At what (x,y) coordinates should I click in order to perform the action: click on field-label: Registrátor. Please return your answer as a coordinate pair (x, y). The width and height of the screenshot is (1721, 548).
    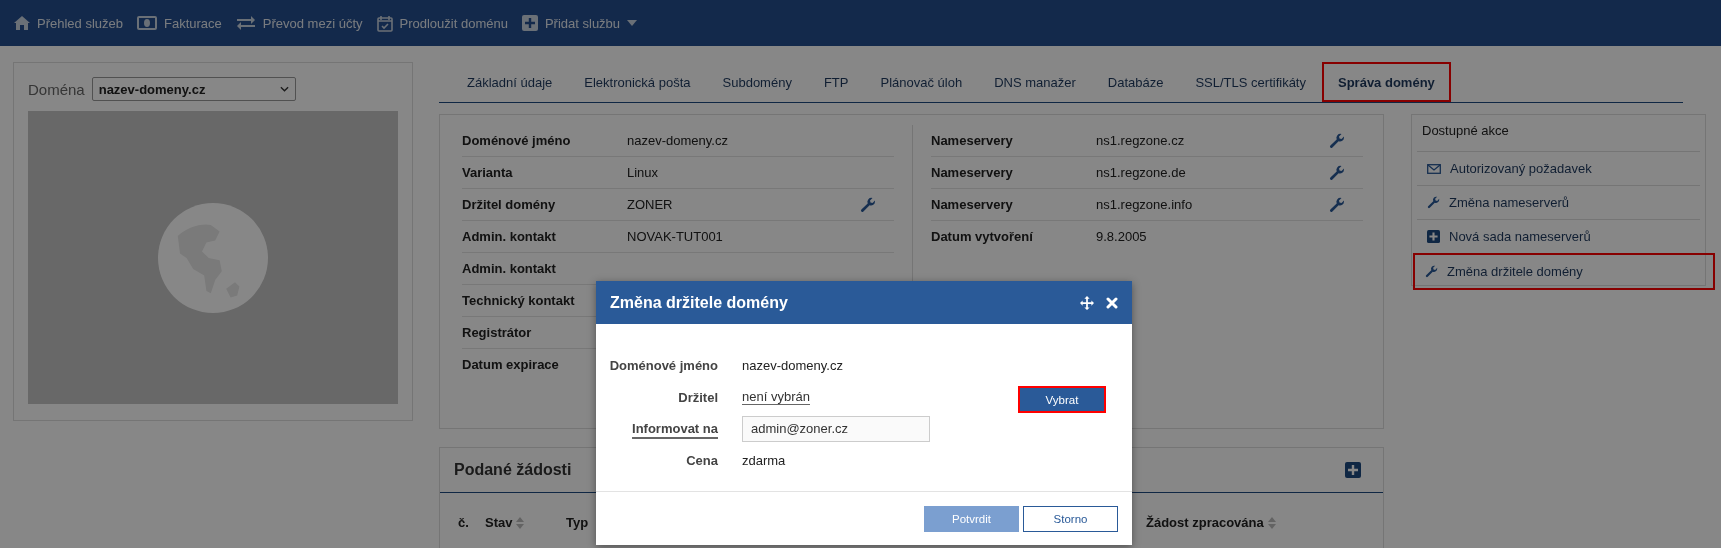
    Looking at the image, I should click on (497, 332).